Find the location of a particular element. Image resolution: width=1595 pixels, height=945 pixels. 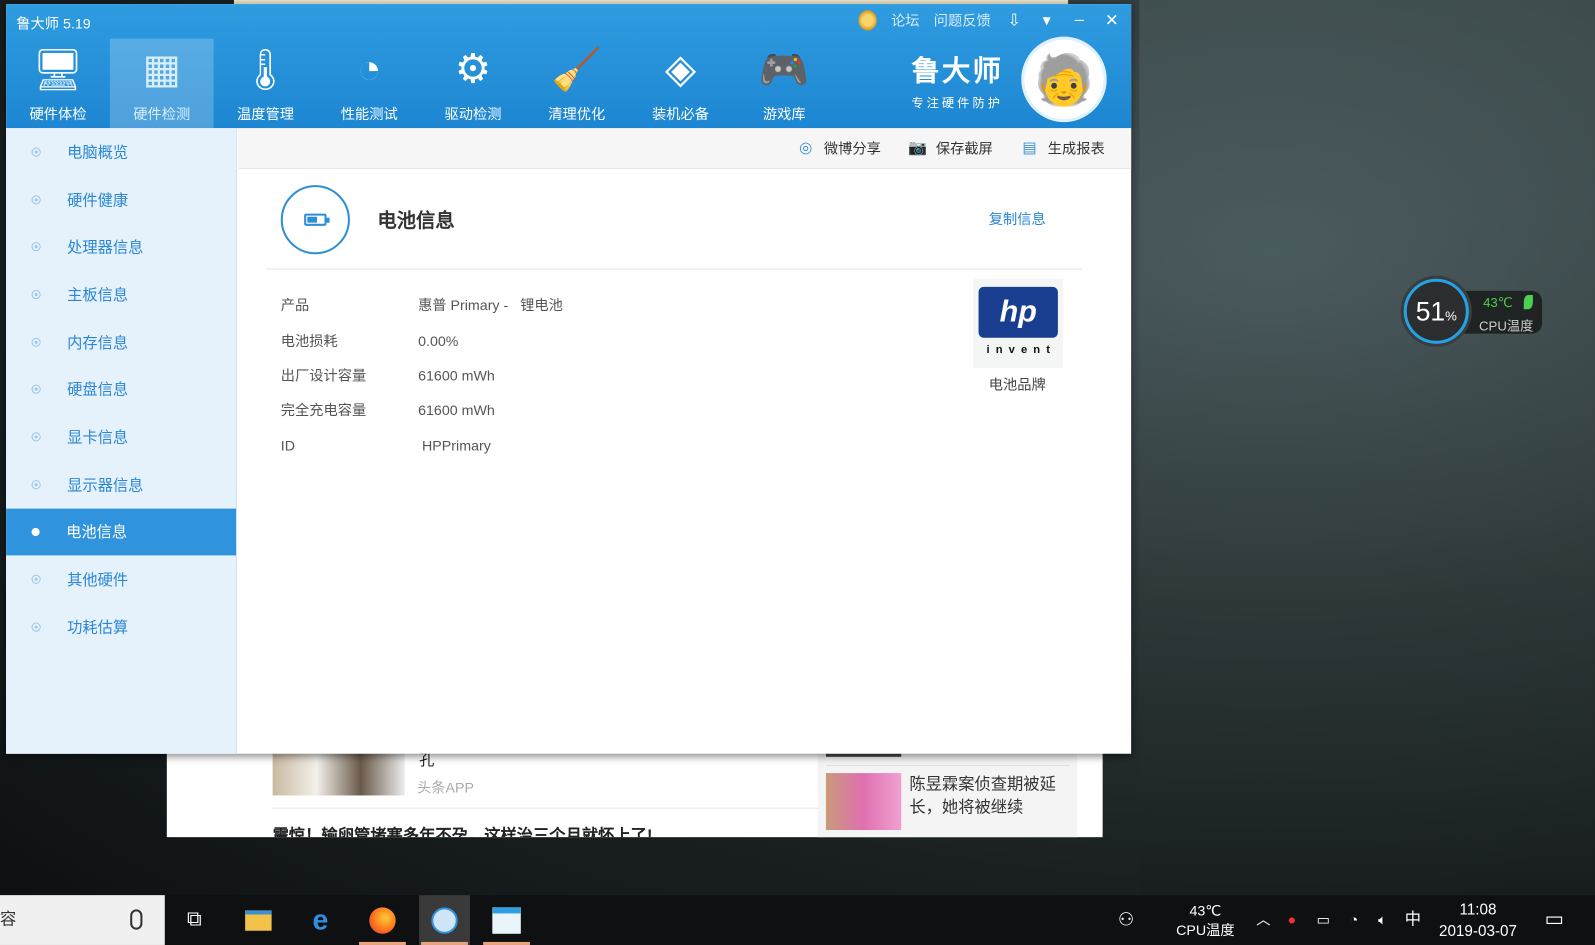

save-screenshot-button: 📷 保存截屏 is located at coordinates (950, 148).